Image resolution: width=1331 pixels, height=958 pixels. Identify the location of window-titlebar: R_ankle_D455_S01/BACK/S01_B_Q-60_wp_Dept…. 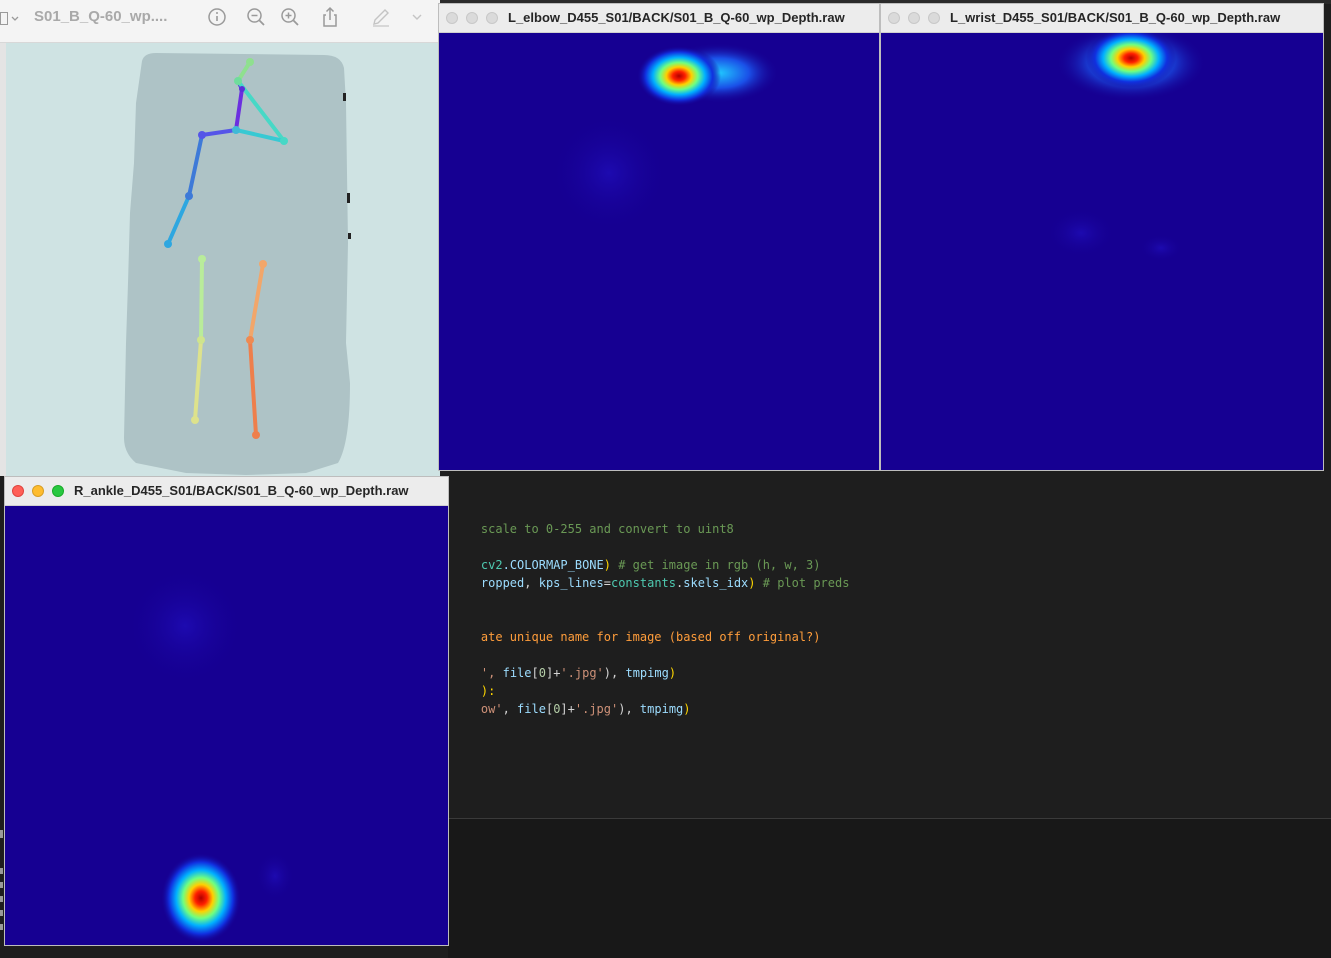
(226, 491).